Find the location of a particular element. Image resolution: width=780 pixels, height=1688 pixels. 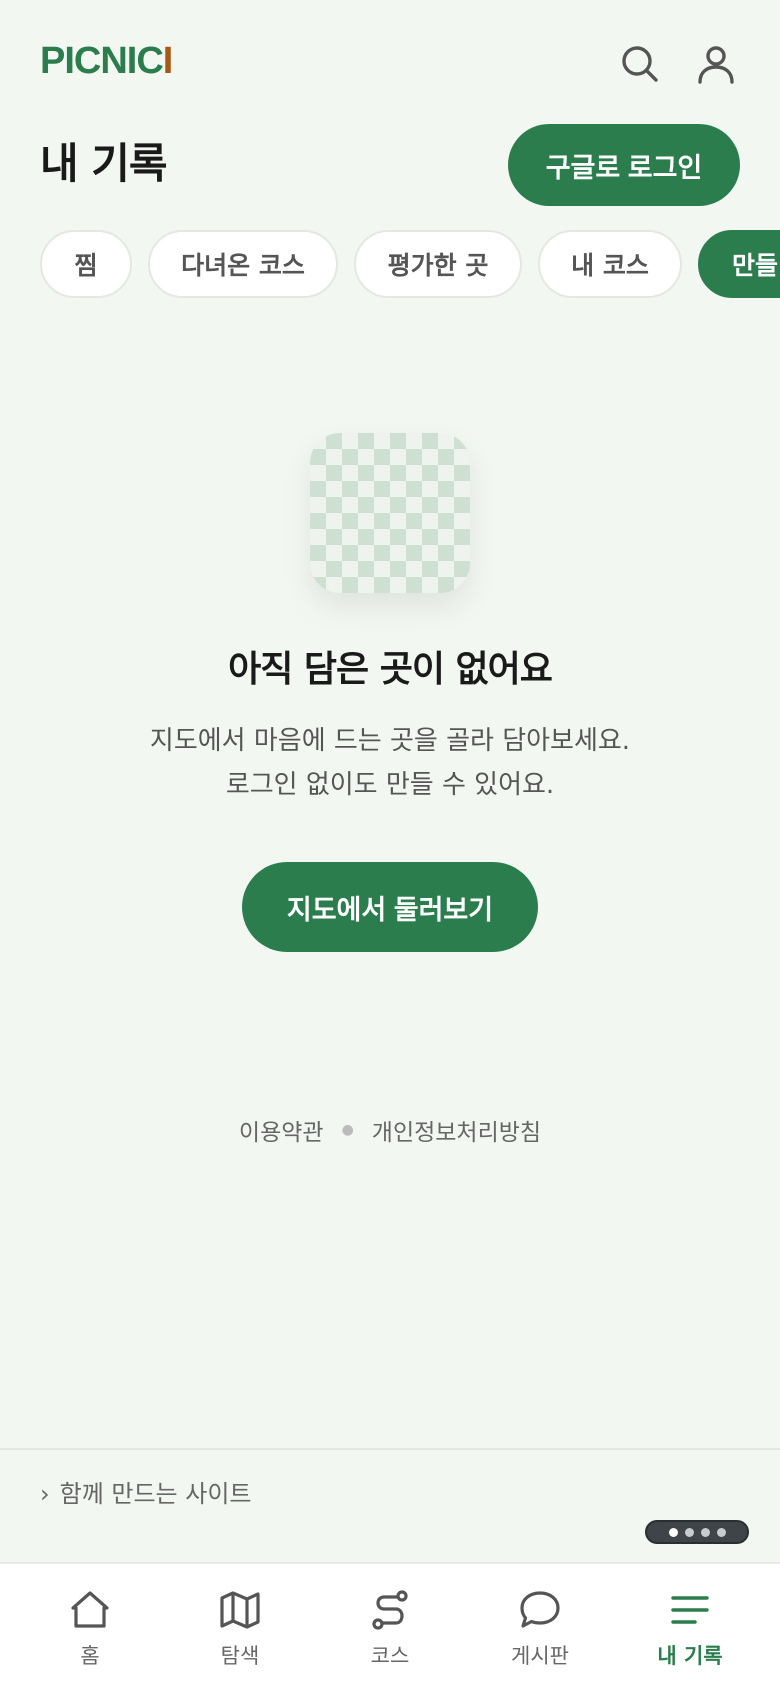

title-row: 내 기록 구글로 로그인 is located at coordinates (390, 170).